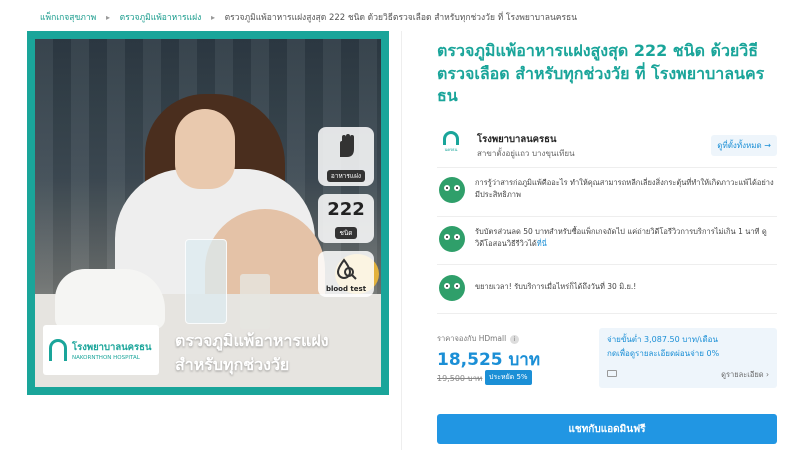 This screenshot has width=800, height=450. What do you see at coordinates (662, 339) in the screenshot?
I see `installment-minimum: จ่ายขั้นต่ำ 3,087.50 บาท/เดือน` at bounding box center [662, 339].